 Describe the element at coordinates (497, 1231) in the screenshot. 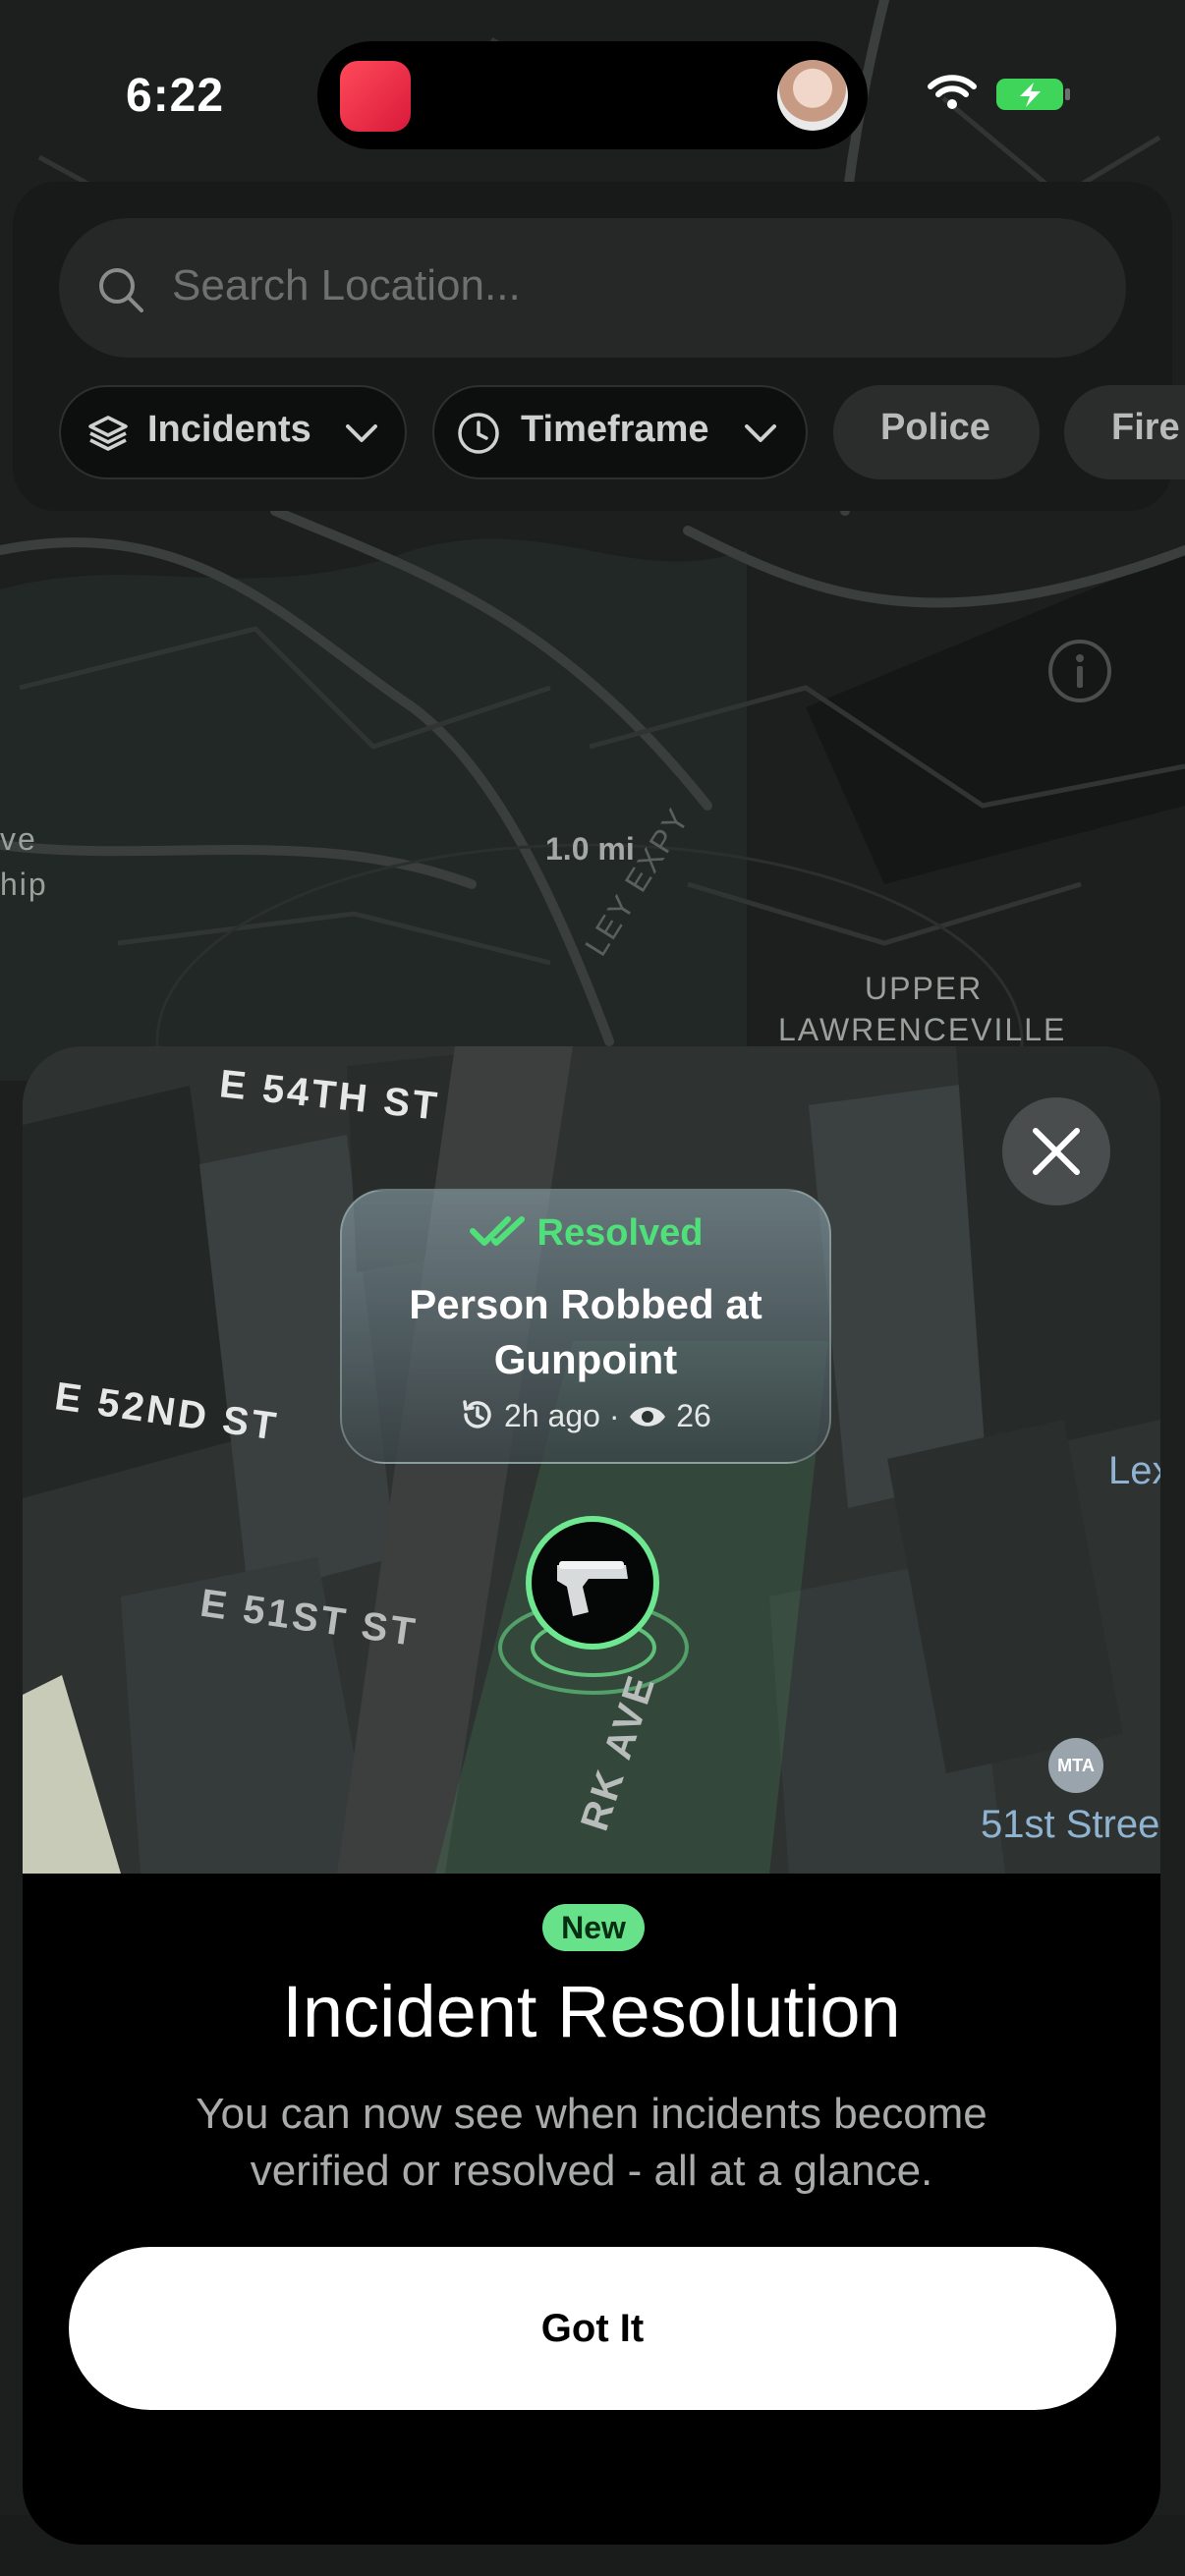

I see `double-check-icon` at that location.